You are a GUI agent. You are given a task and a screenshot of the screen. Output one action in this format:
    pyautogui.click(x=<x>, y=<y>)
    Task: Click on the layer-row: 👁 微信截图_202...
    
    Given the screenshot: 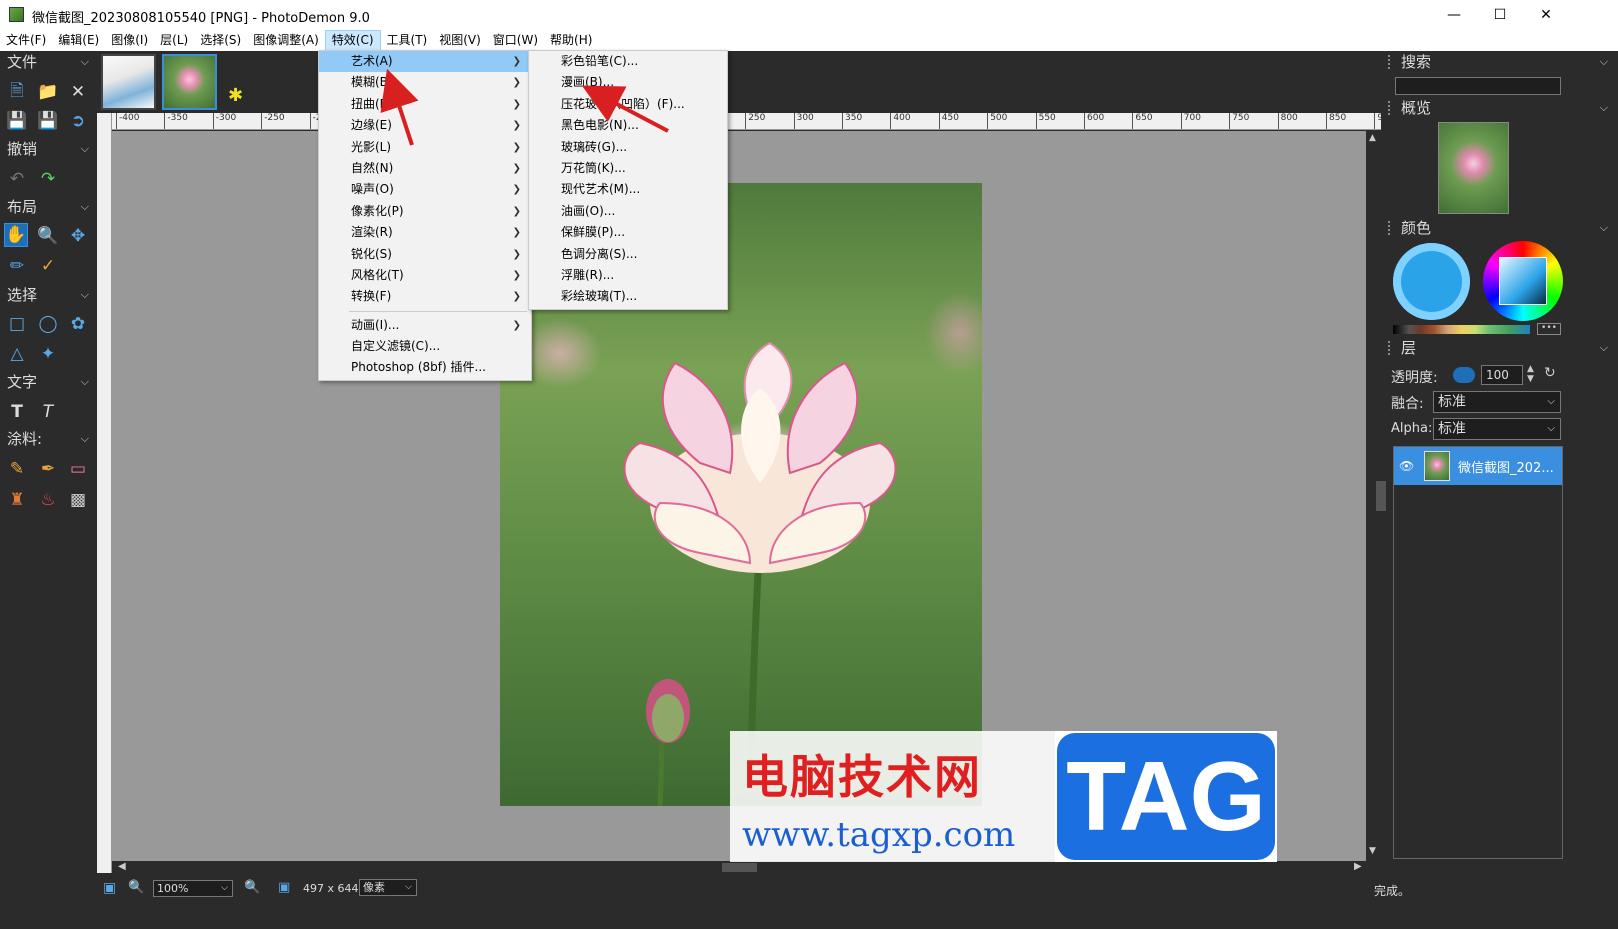 What is the action you would take?
    pyautogui.click(x=1478, y=466)
    